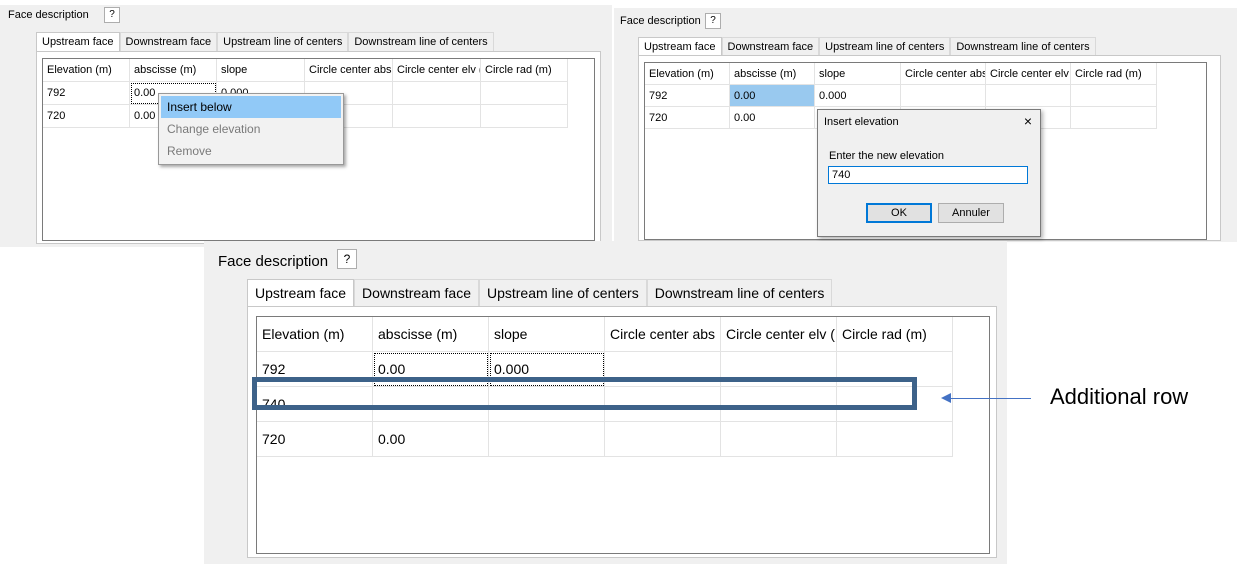 This screenshot has height=564, width=1237. What do you see at coordinates (899, 213) in the screenshot?
I see `ok-button: OK` at bounding box center [899, 213].